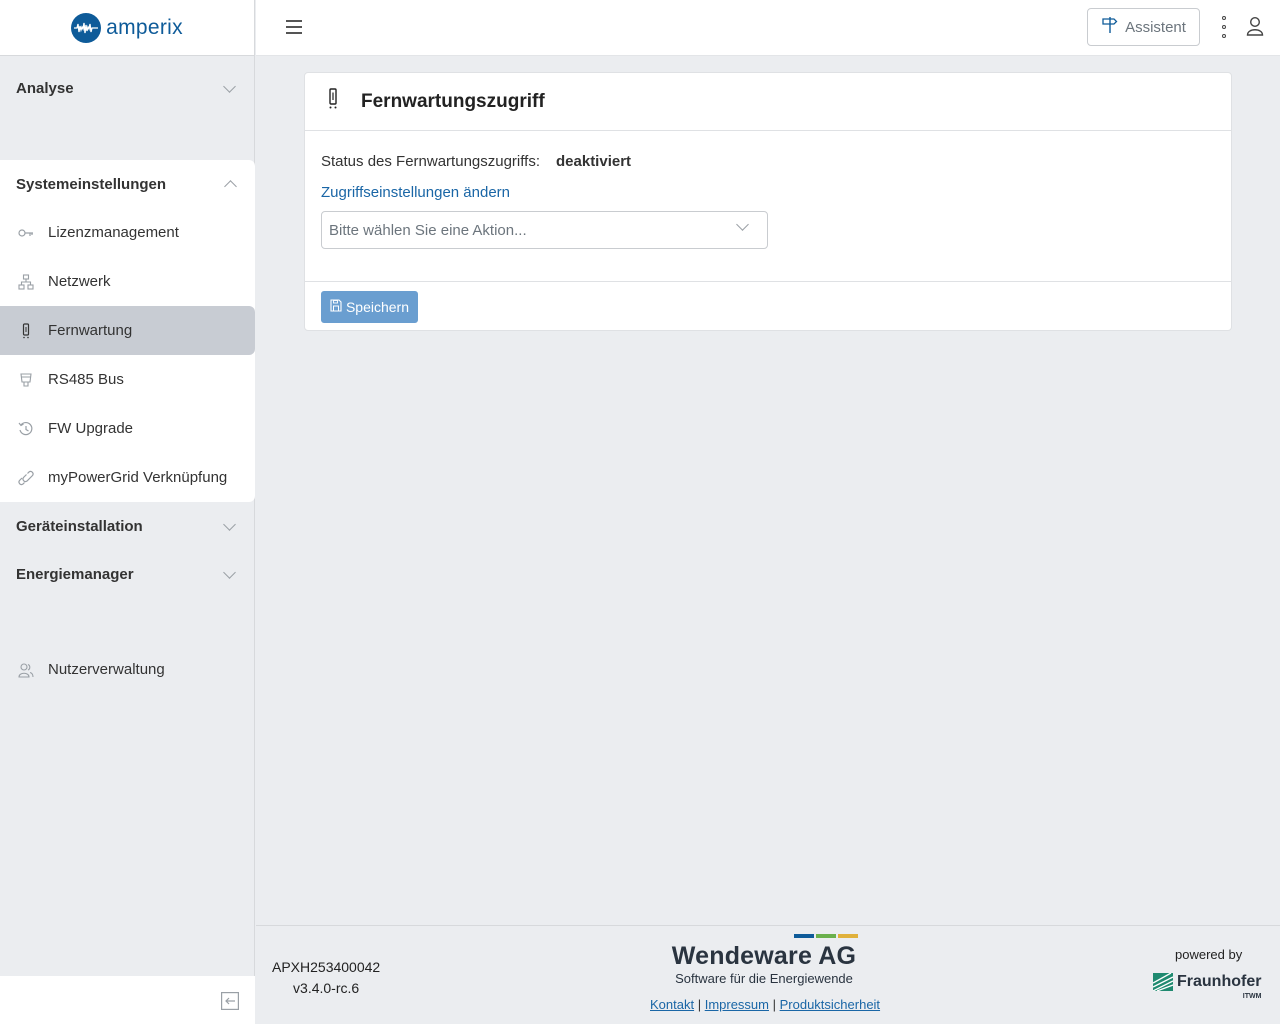  What do you see at coordinates (127, 1000) in the screenshot?
I see `sidebar-collapse-bar` at bounding box center [127, 1000].